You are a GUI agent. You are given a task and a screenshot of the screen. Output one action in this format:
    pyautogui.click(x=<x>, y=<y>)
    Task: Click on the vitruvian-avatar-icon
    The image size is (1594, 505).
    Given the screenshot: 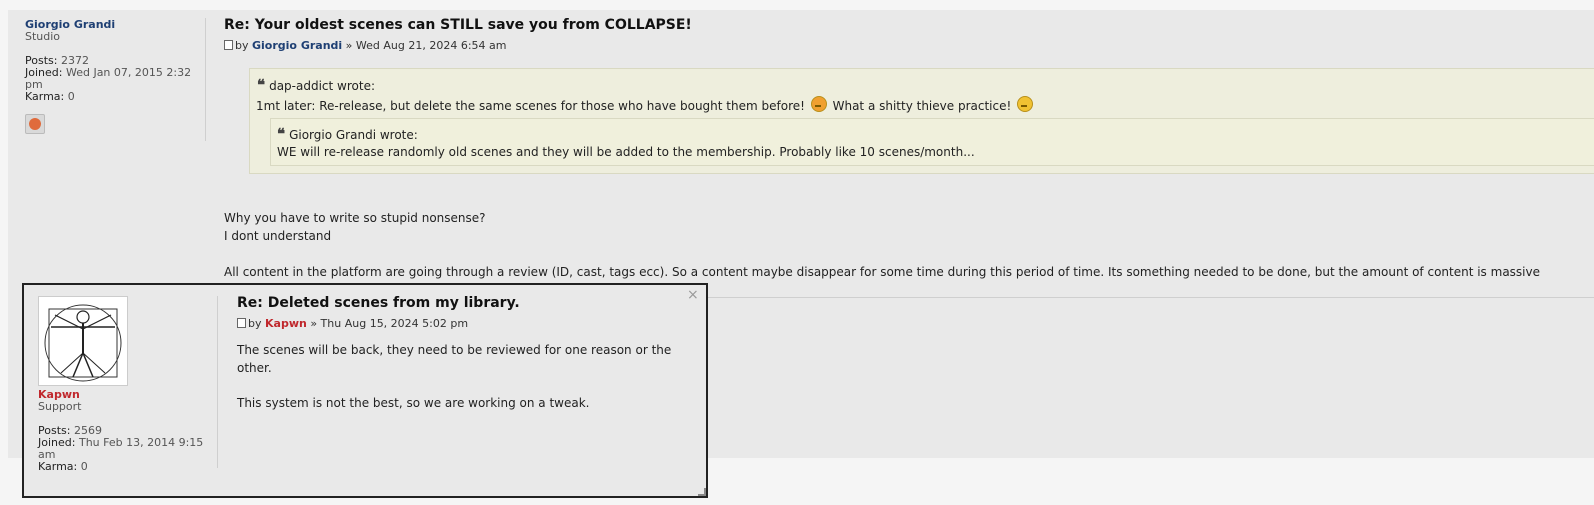 What is the action you would take?
    pyautogui.click(x=83, y=343)
    